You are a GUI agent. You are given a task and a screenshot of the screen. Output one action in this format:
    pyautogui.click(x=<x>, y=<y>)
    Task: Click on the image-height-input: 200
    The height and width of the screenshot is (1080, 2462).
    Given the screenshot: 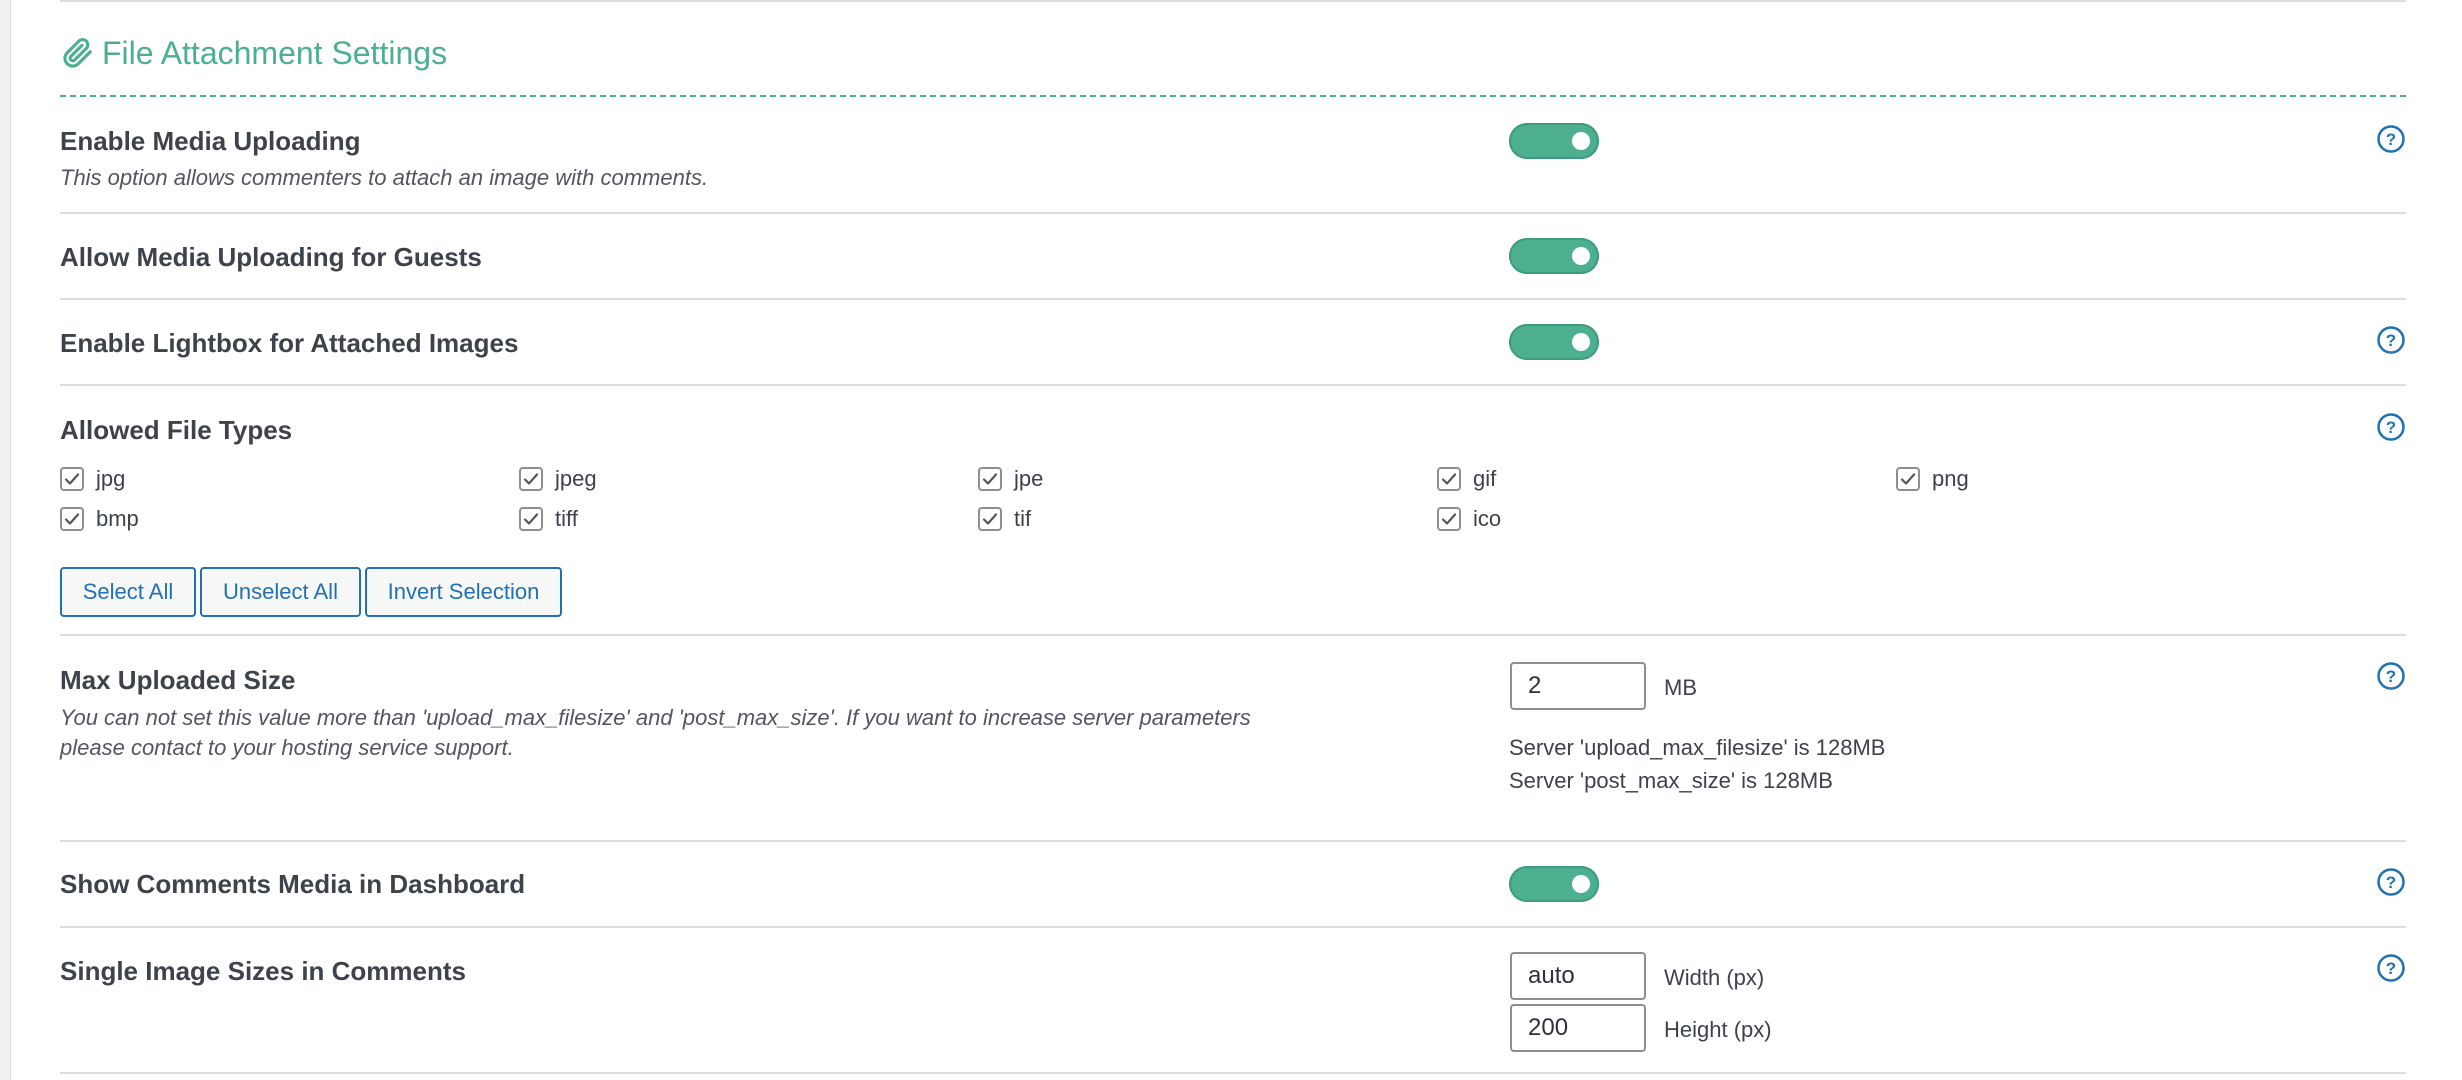 What is the action you would take?
    pyautogui.click(x=1578, y=1028)
    